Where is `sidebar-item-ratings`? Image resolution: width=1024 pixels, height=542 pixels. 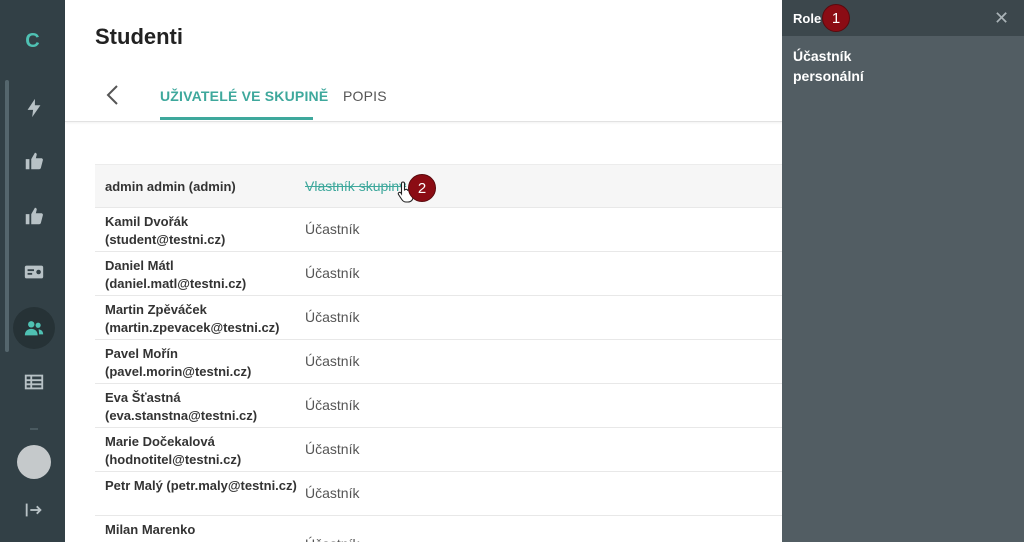 sidebar-item-ratings is located at coordinates (34, 216).